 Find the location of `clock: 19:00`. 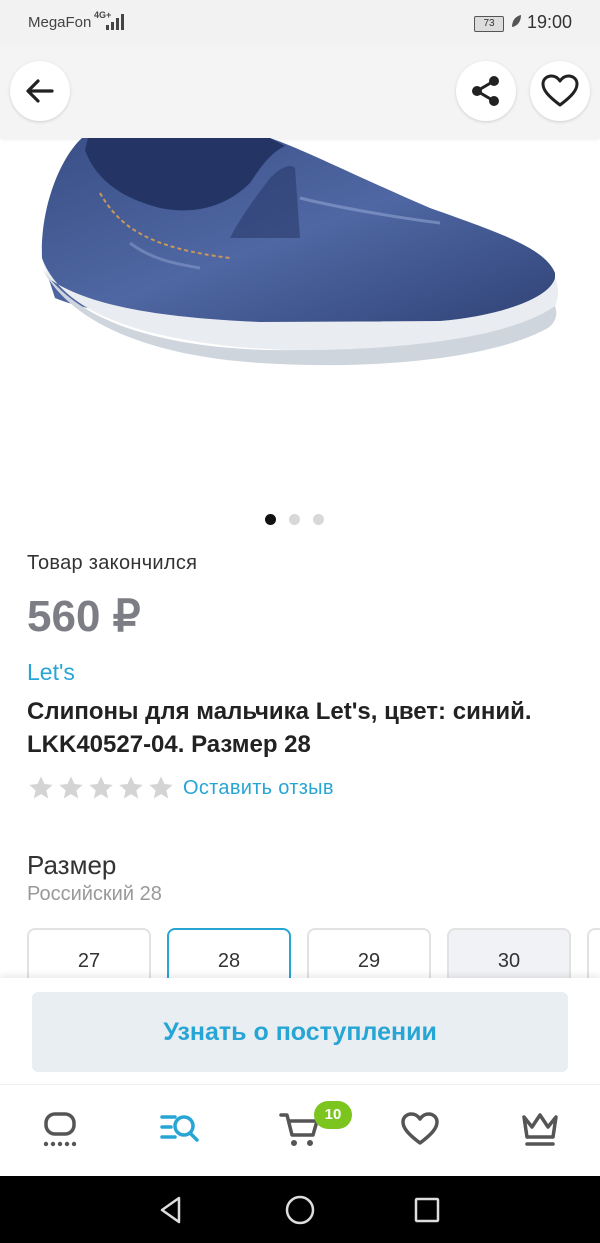

clock: 19:00 is located at coordinates (550, 22).